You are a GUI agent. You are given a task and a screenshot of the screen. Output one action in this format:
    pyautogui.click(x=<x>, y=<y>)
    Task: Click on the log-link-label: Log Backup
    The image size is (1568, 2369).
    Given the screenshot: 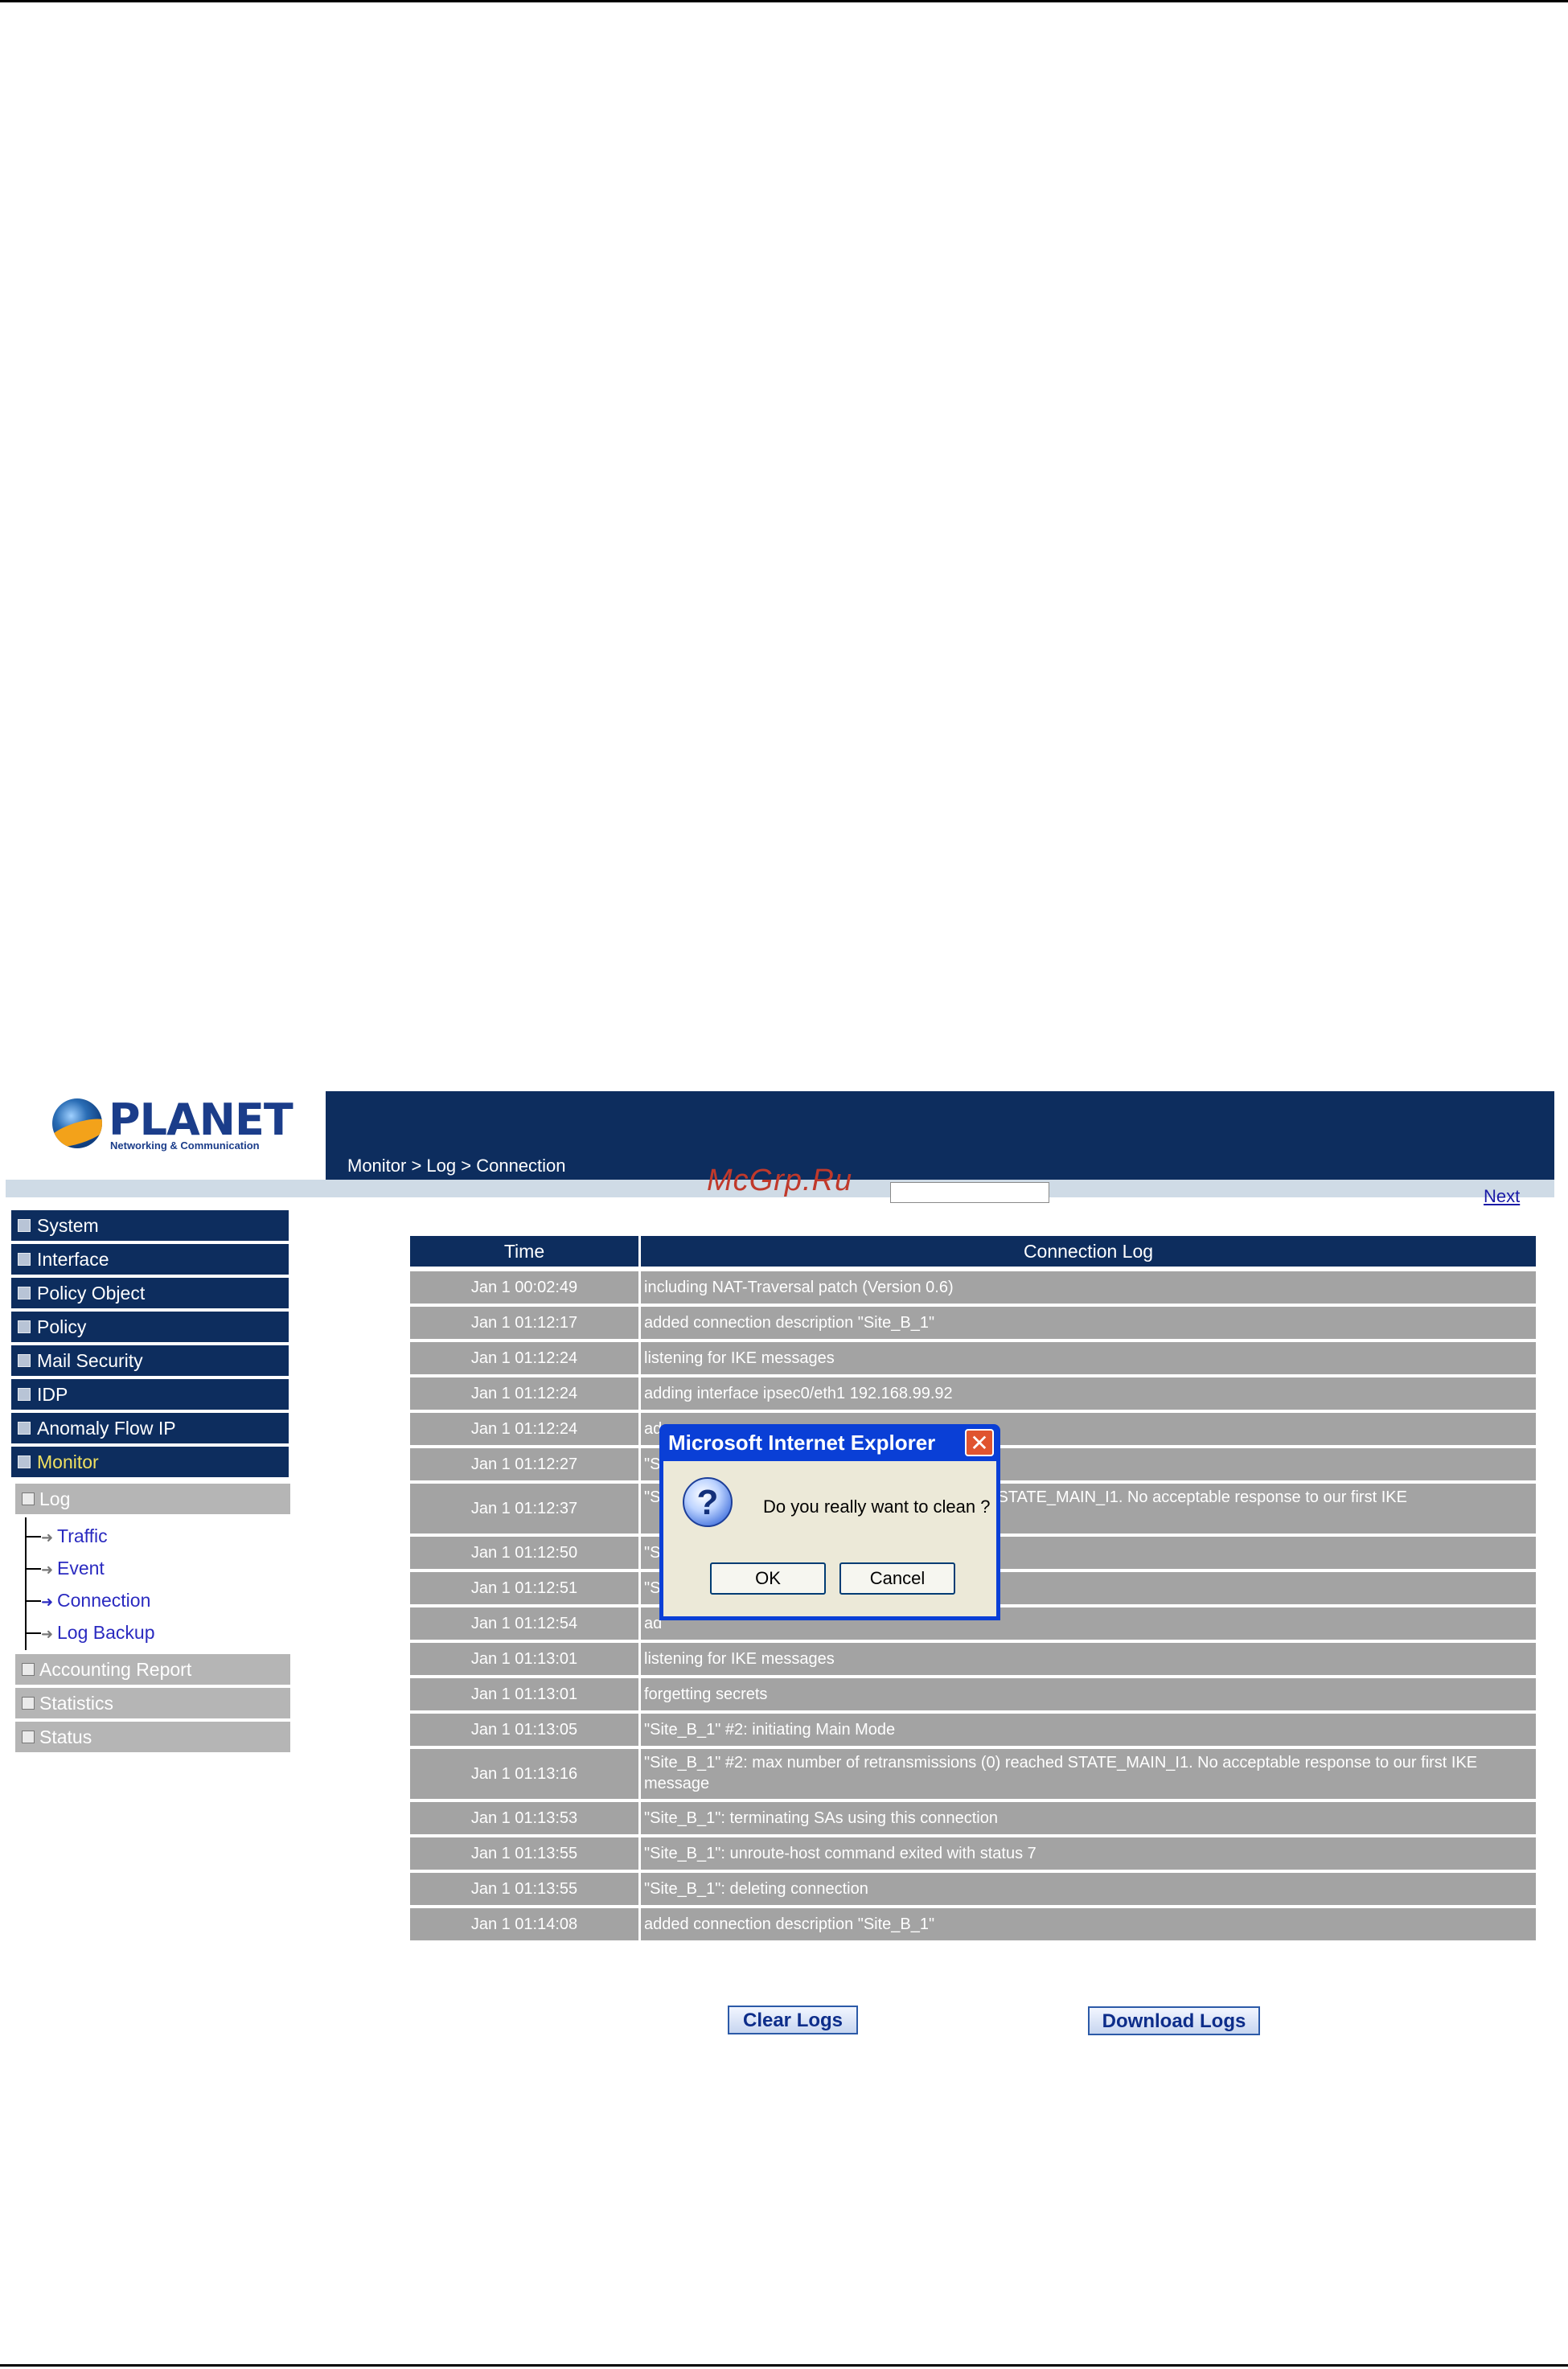 What is the action you would take?
    pyautogui.click(x=106, y=1632)
    